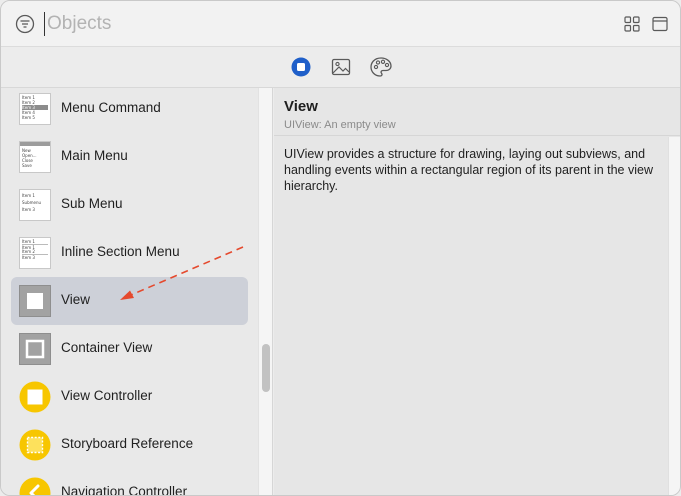 The height and width of the screenshot is (496, 681). I want to click on media-segment-icon, so click(341, 67).